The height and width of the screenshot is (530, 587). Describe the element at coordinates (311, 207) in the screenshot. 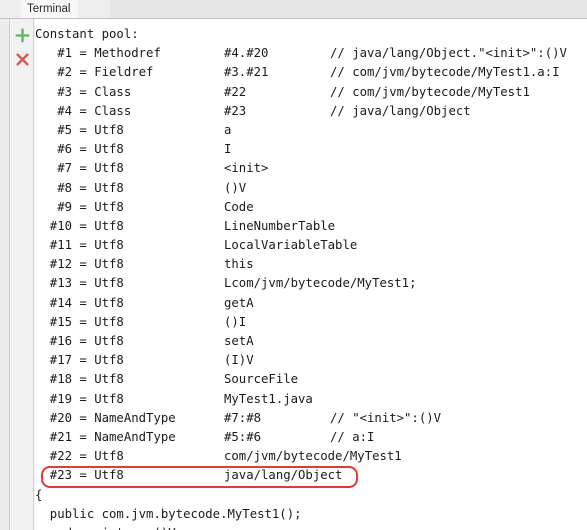

I see `constant-pool-row: #9 = Utf8 Code` at that location.